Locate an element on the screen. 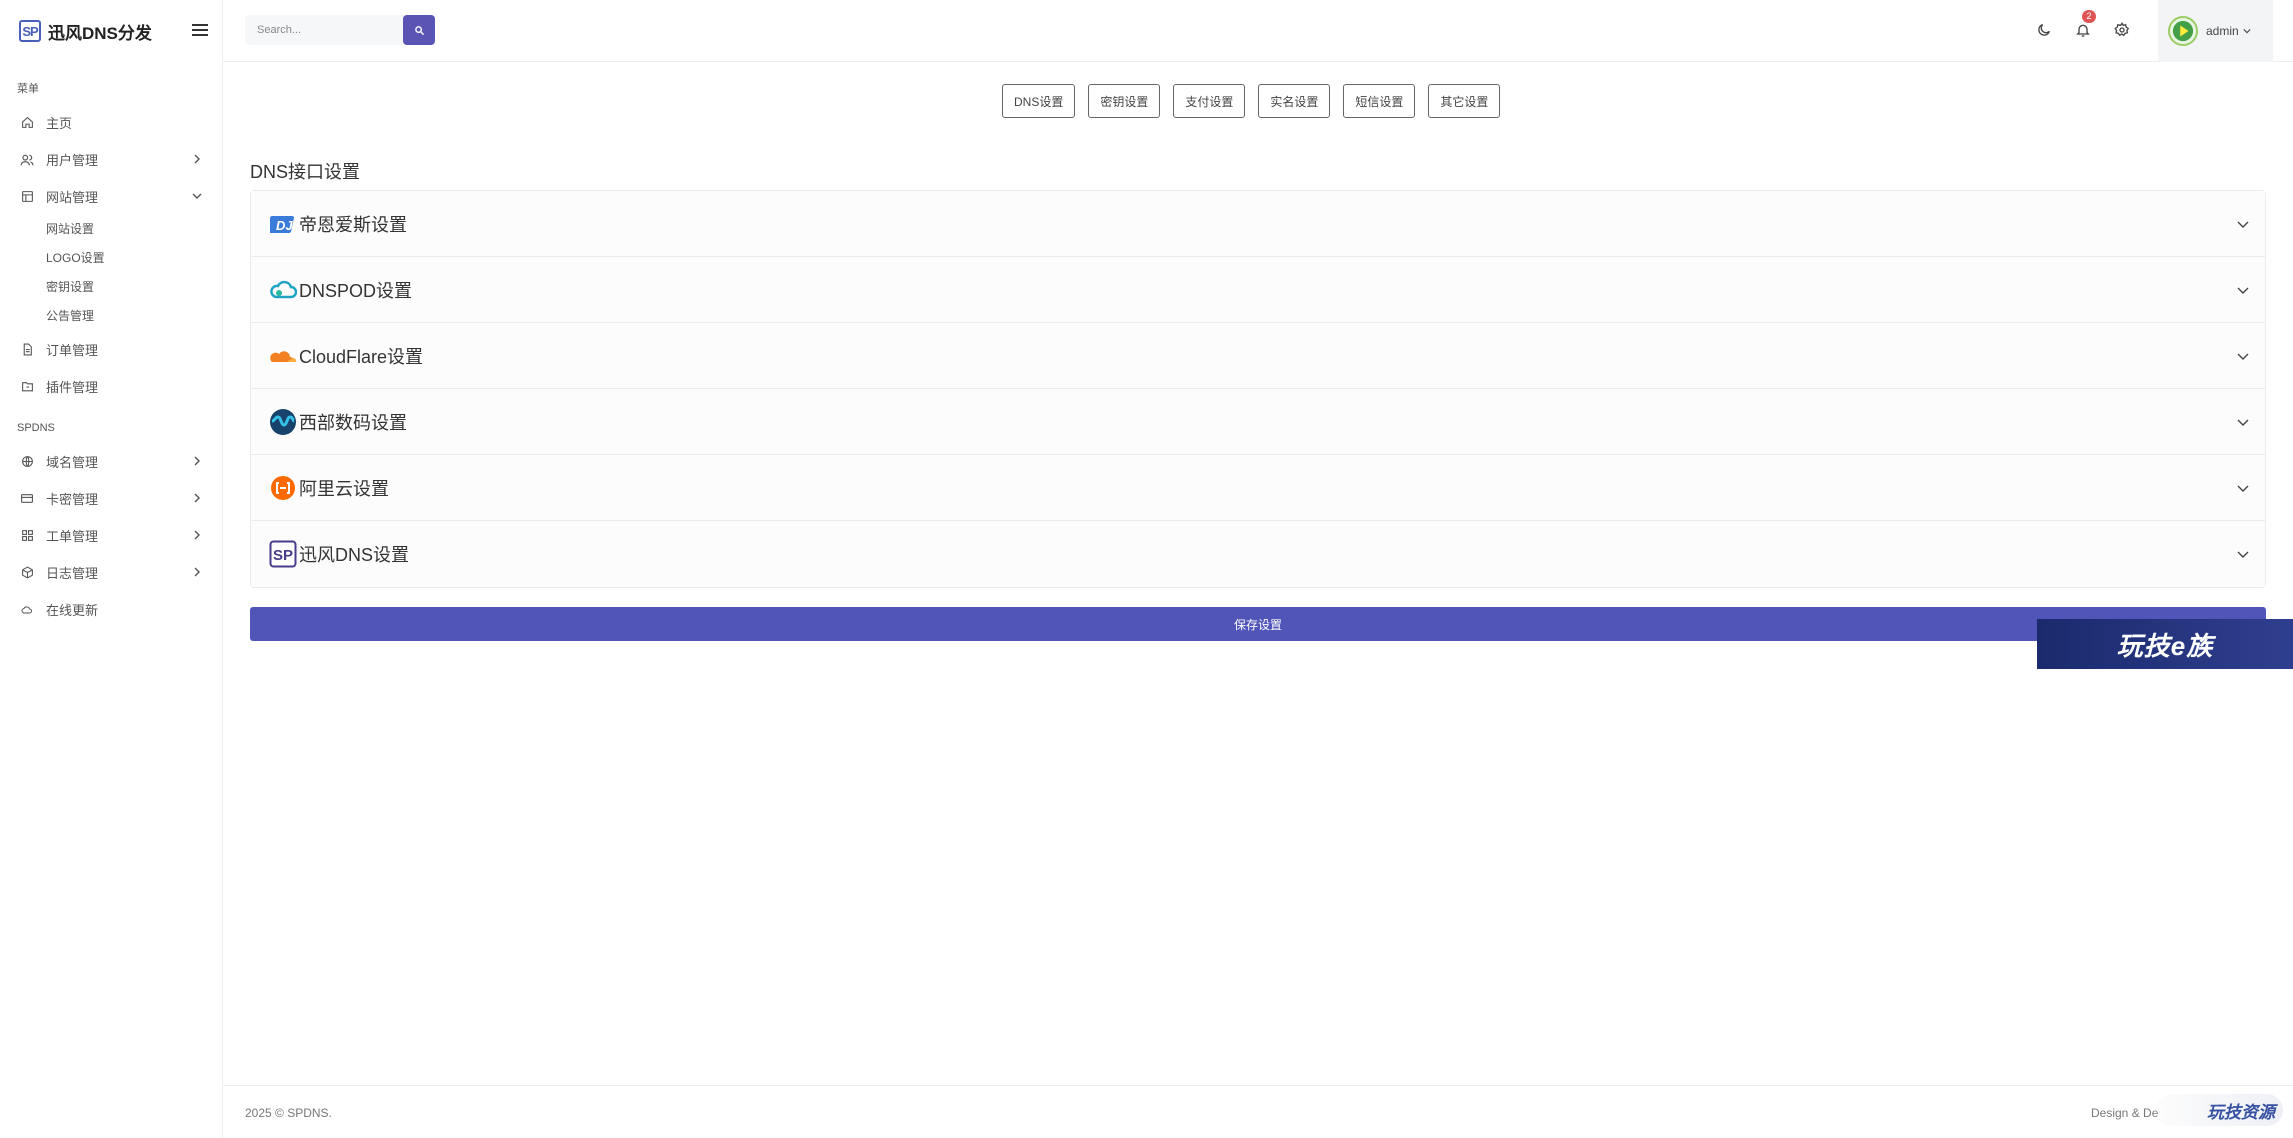 The image size is (2293, 1138). dark-mode-toggle is located at coordinates (2044, 30).